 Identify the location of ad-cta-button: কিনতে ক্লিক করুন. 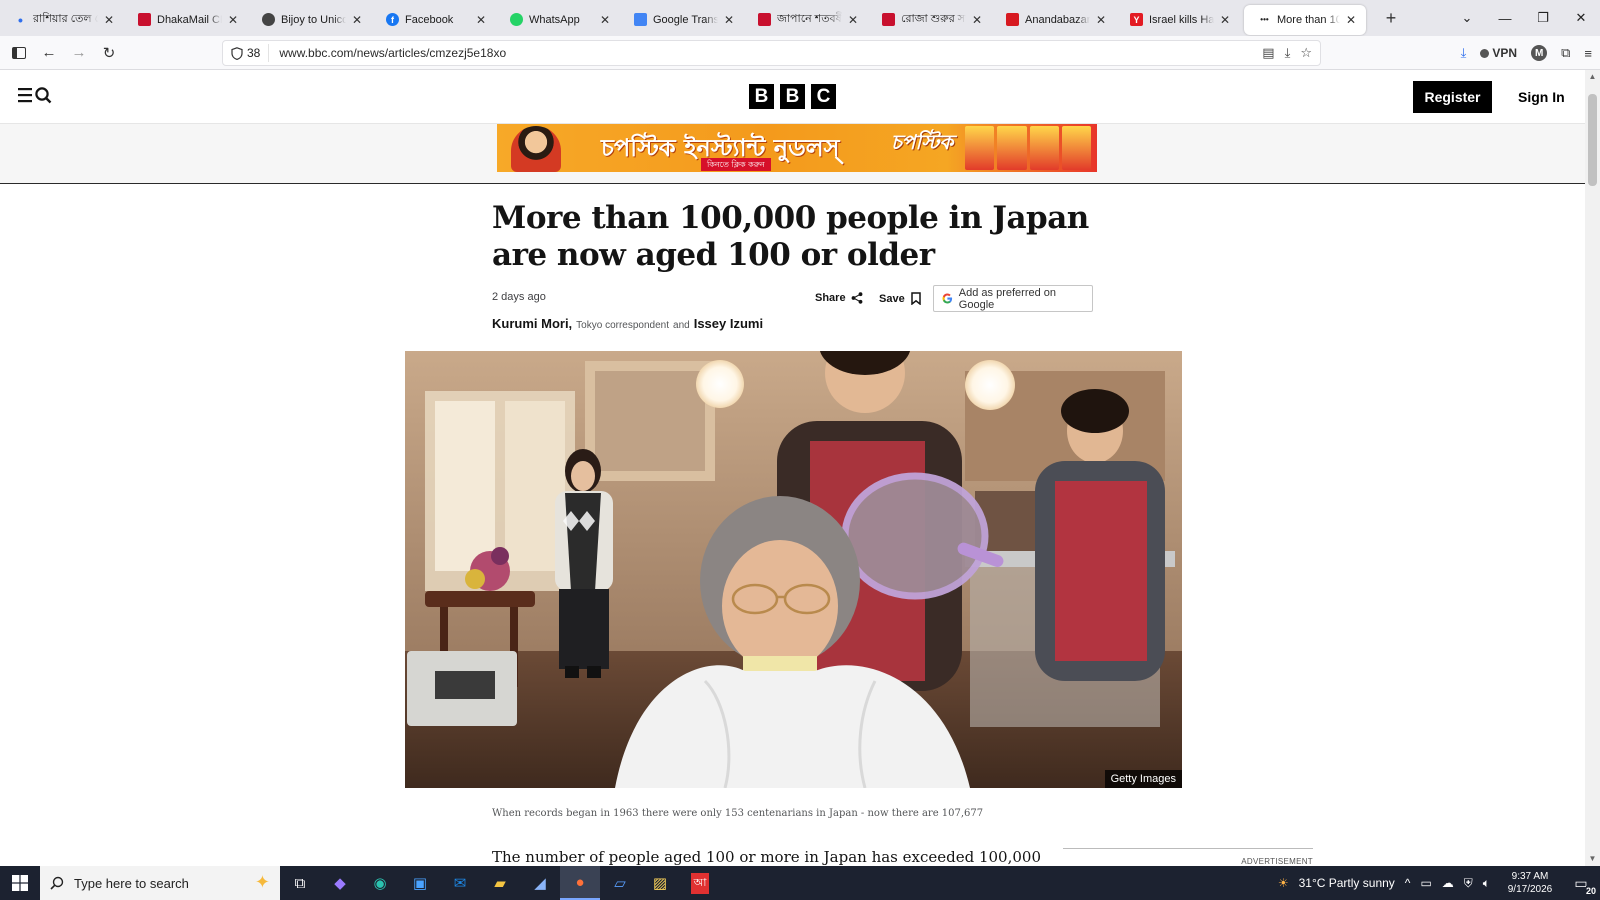
(736, 164).